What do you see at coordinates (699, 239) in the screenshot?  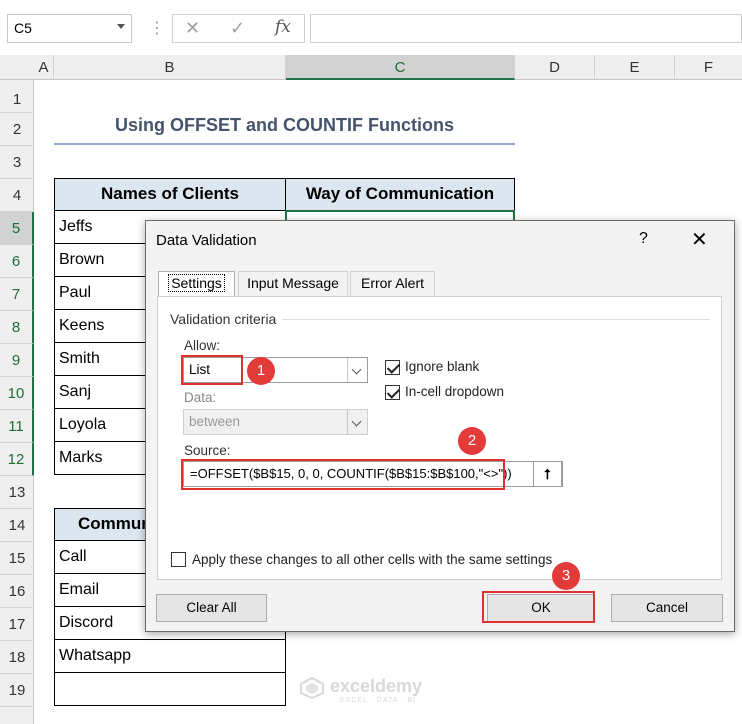 I see `close-icon: ✕` at bounding box center [699, 239].